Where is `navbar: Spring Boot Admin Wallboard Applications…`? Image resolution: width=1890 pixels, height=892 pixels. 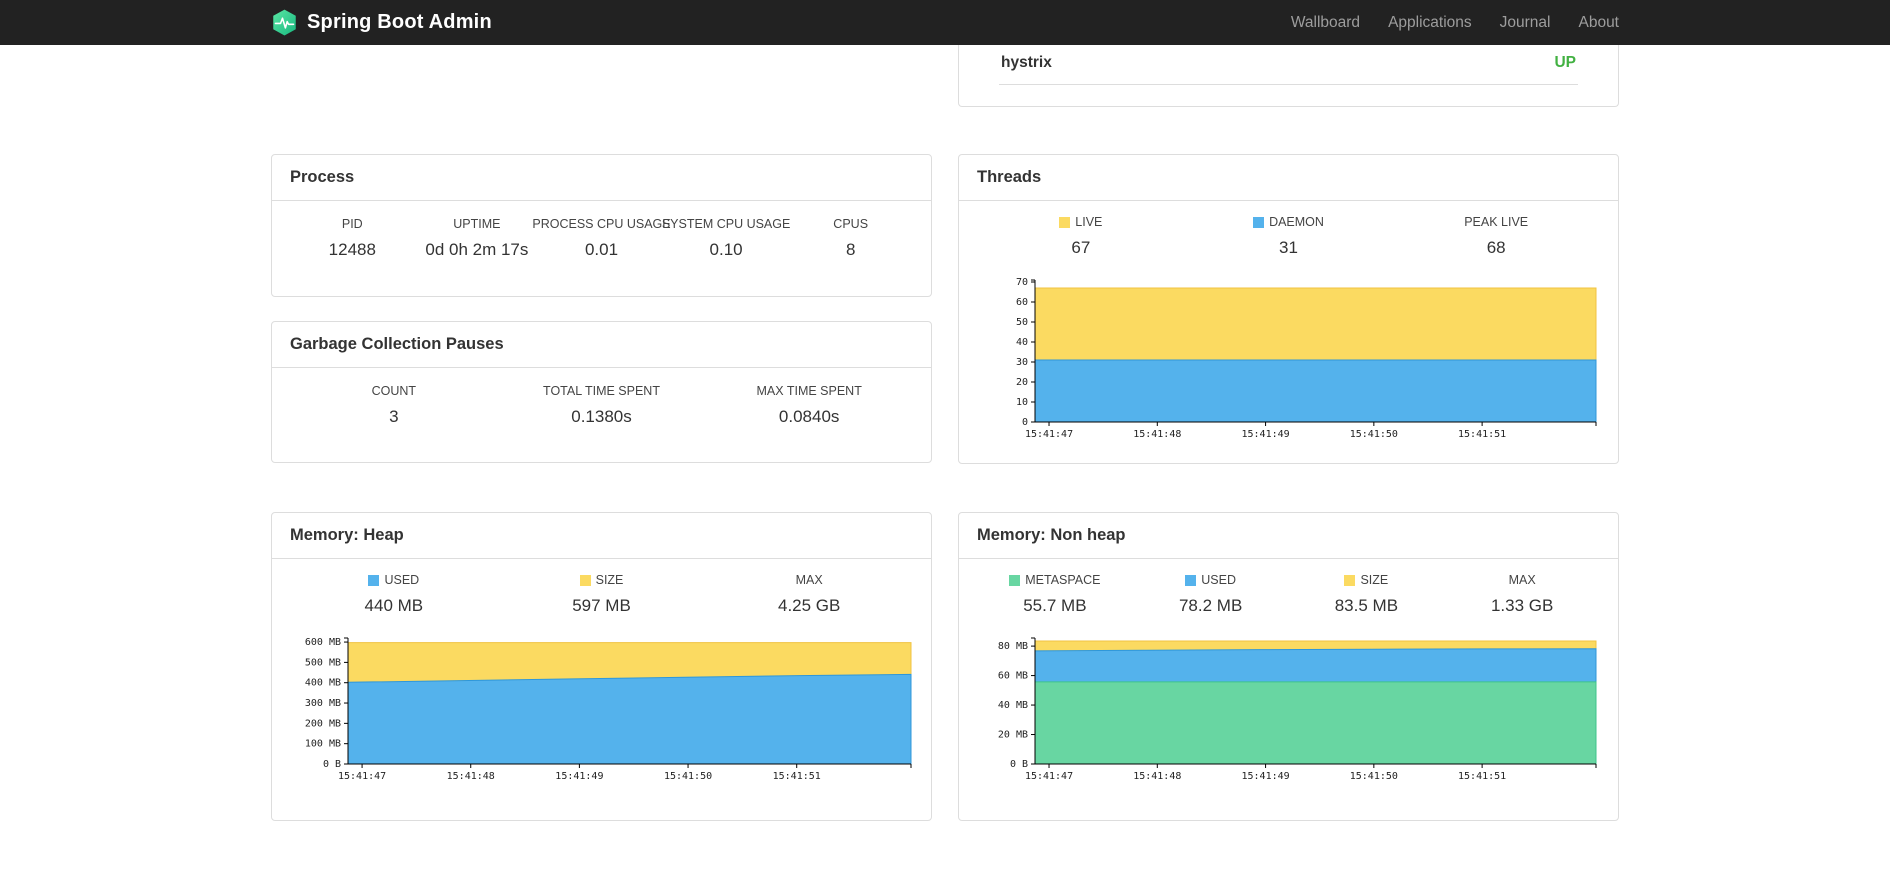 navbar: Spring Boot Admin Wallboard Applications… is located at coordinates (945, 22).